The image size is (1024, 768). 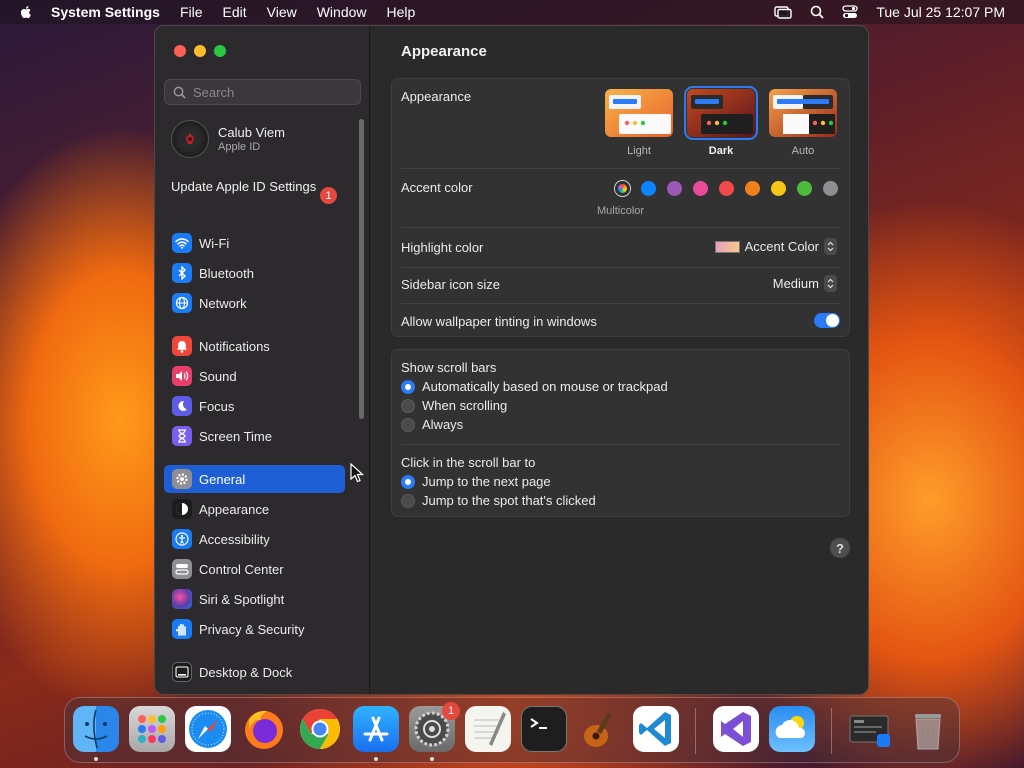 I want to click on sidebar-item-siri-spotlight: Siri & Spotlight, so click(x=254, y=599).